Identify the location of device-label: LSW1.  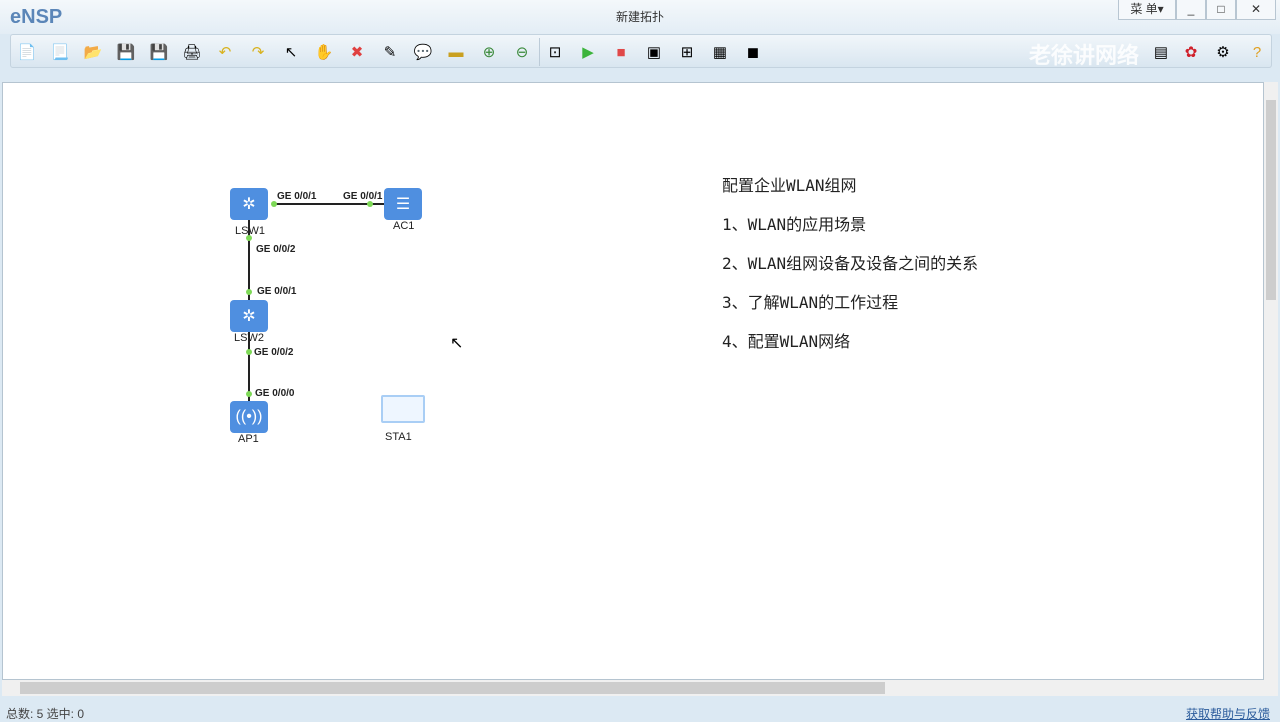
(250, 231).